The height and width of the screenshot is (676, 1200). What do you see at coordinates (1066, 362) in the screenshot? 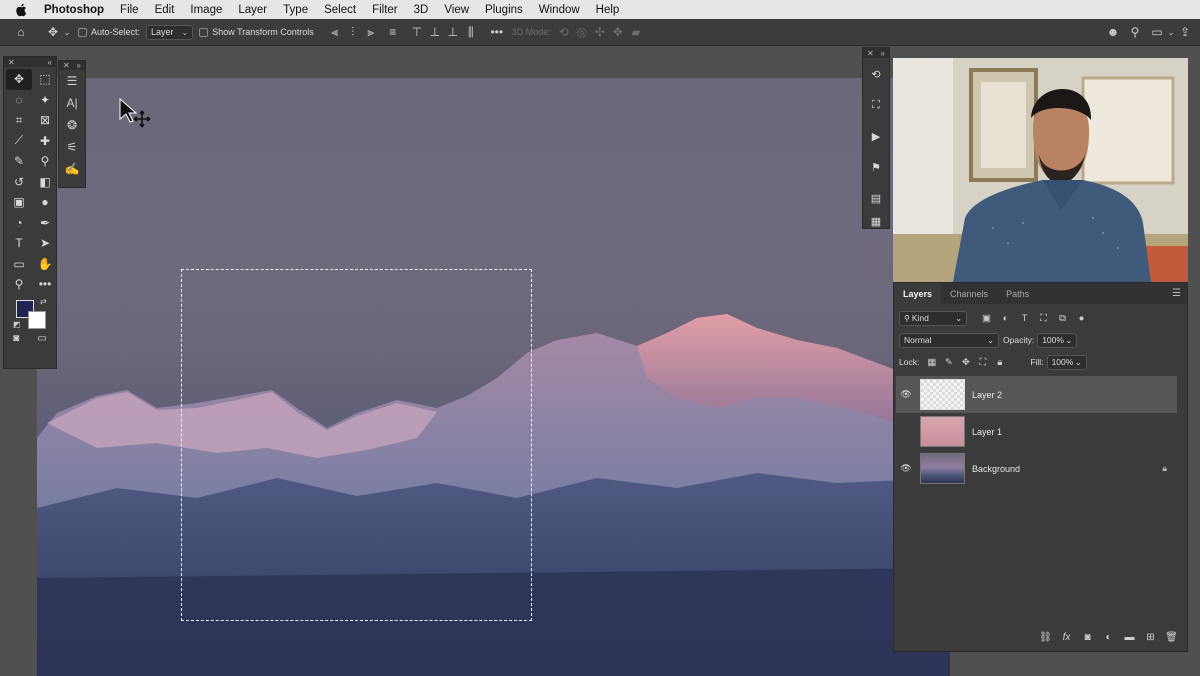
I see `fill-input: 100% ⌄` at bounding box center [1066, 362].